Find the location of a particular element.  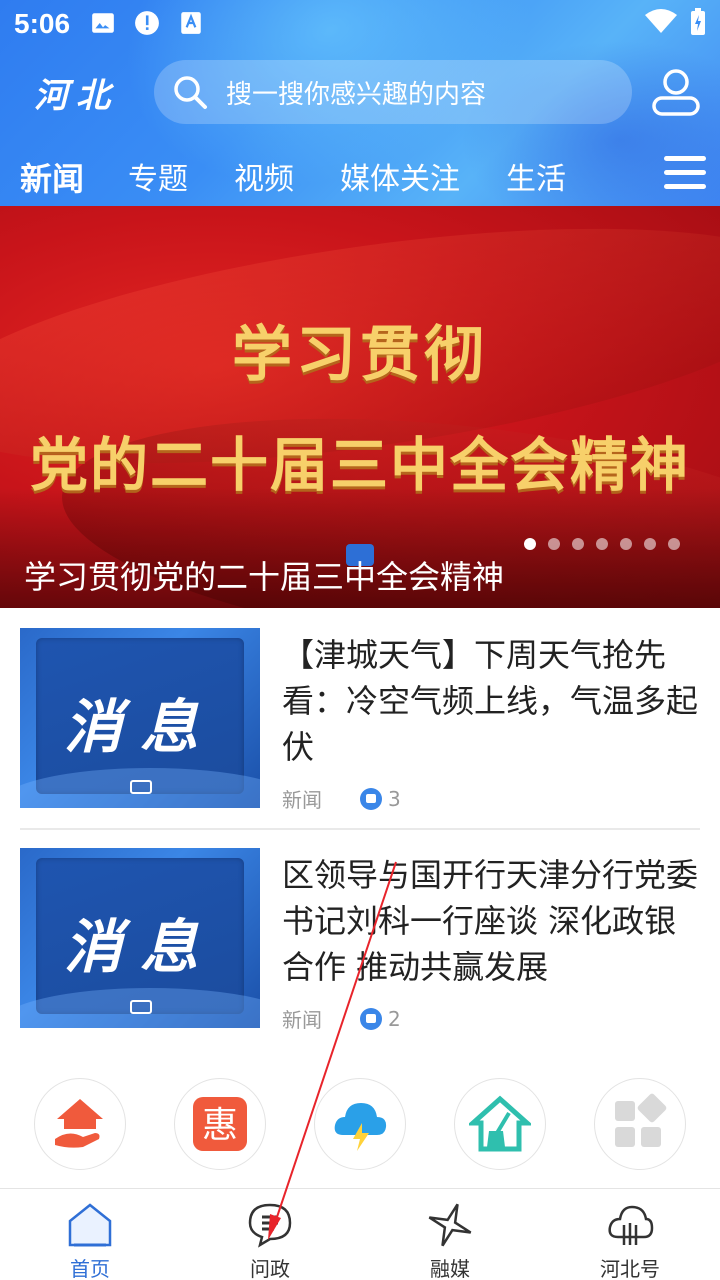

bottom-navigation: 首页 问政 融媒 河北号 is located at coordinates (360, 1234).